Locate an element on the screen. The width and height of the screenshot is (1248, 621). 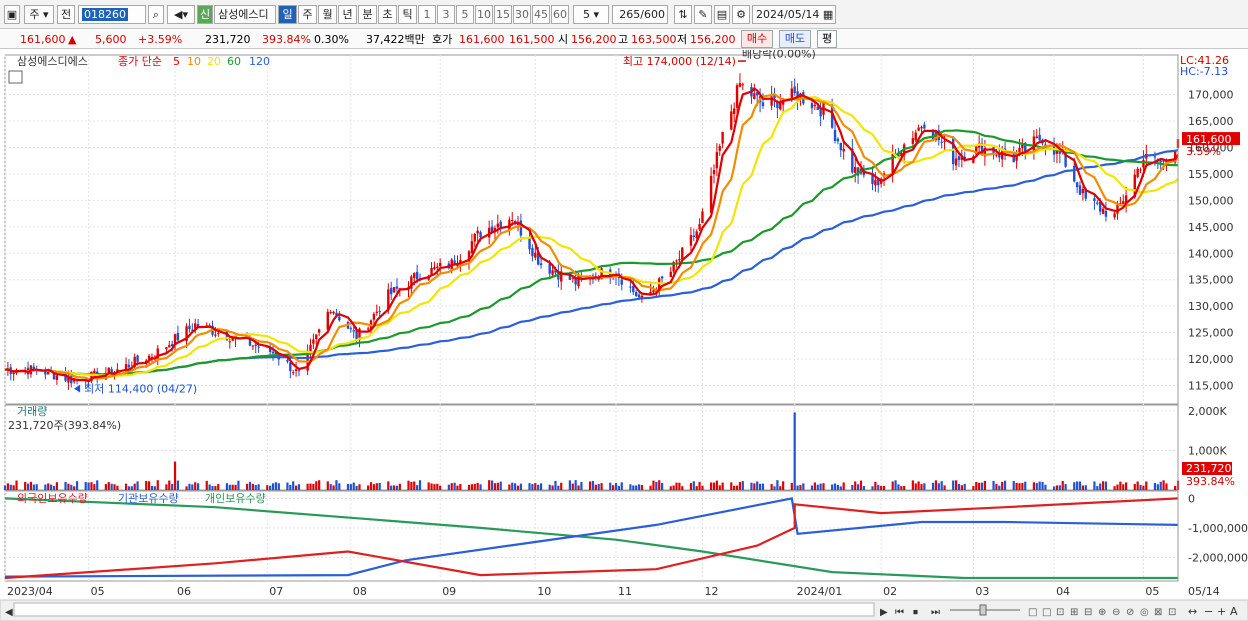
period-2: 월 is located at coordinates (327, 14).